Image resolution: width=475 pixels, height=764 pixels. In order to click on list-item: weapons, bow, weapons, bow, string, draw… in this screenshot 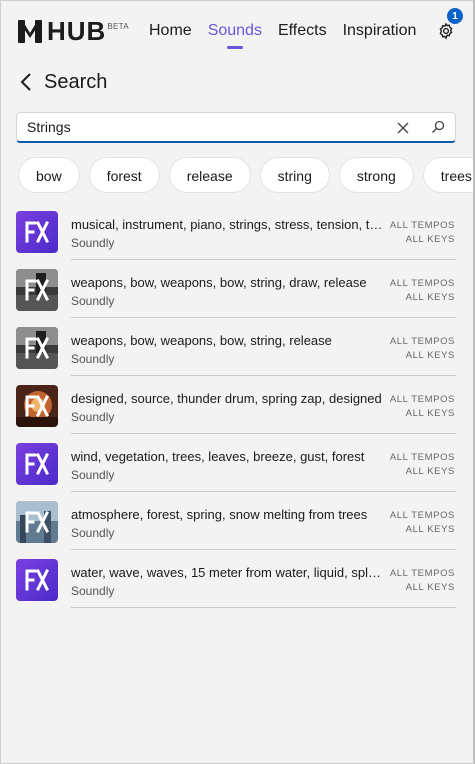, I will do `click(236, 289)`.